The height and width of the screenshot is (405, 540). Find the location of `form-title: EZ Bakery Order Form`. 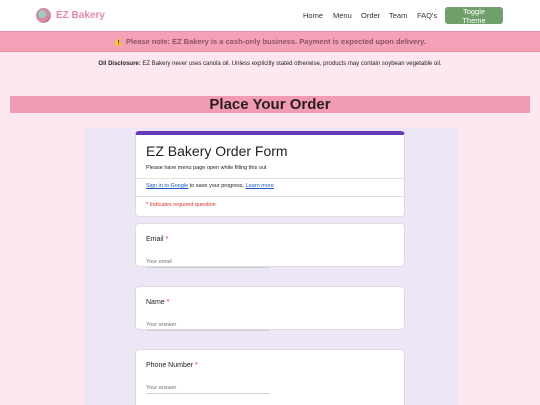

form-title: EZ Bakery Order Form is located at coordinates (217, 151).